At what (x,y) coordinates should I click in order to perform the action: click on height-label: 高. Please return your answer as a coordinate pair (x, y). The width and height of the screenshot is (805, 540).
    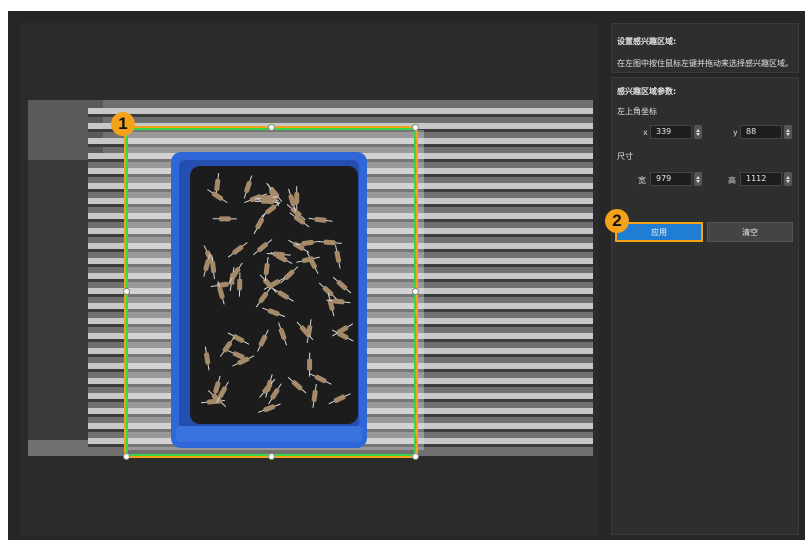
    Looking at the image, I should click on (732, 180).